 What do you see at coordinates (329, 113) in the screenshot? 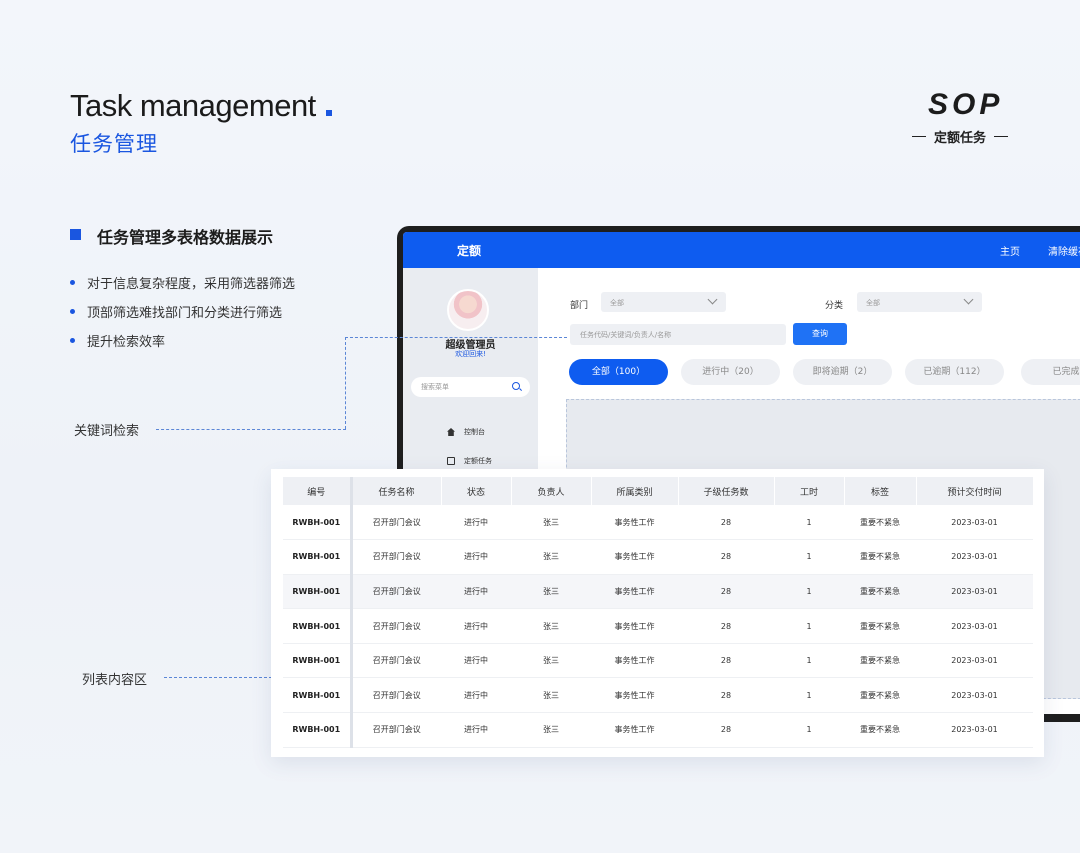
I see `title-dot` at bounding box center [329, 113].